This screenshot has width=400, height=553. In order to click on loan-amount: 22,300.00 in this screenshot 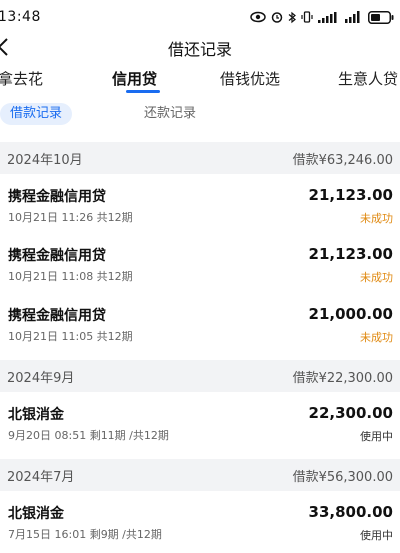, I will do `click(350, 413)`.